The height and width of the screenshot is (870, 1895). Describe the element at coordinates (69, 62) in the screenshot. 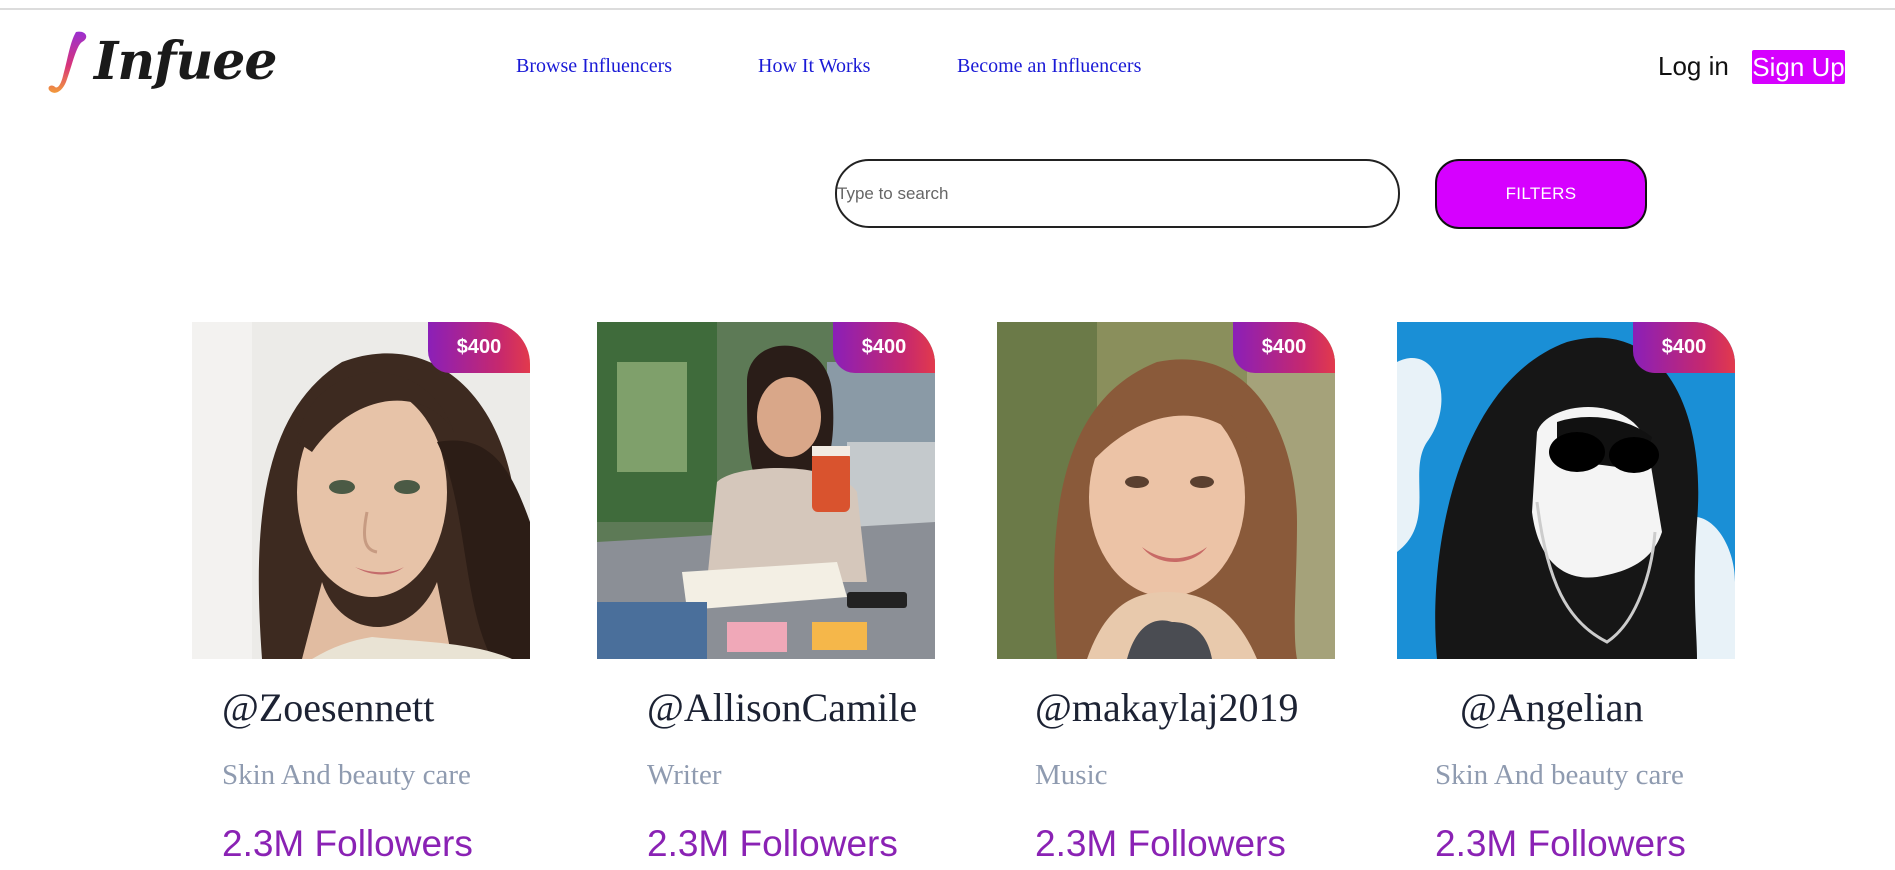

I see `gradient-i-logo-icon` at that location.